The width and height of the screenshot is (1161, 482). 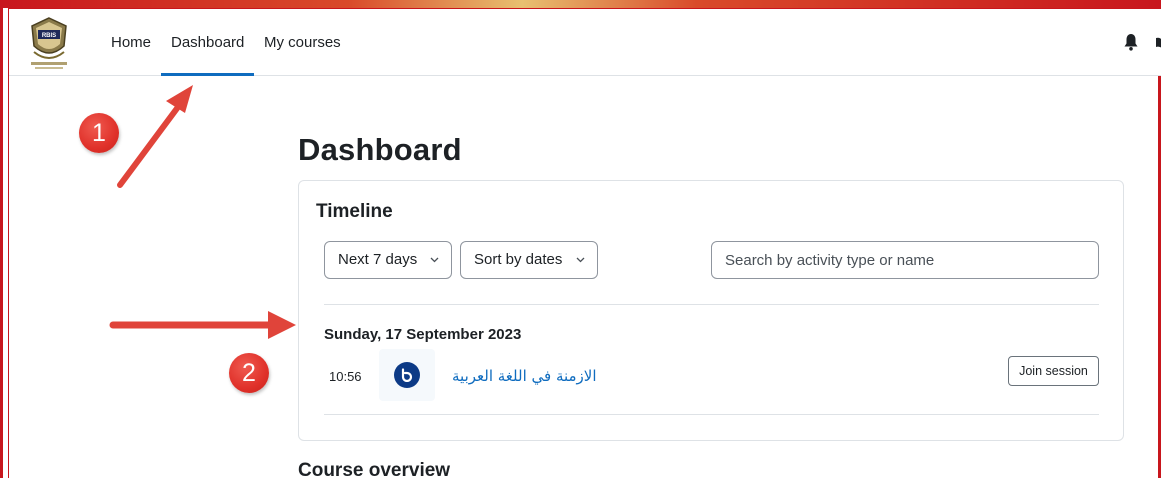 I want to click on event-name-link: الازمنة في اللغة العربية, so click(x=524, y=376).